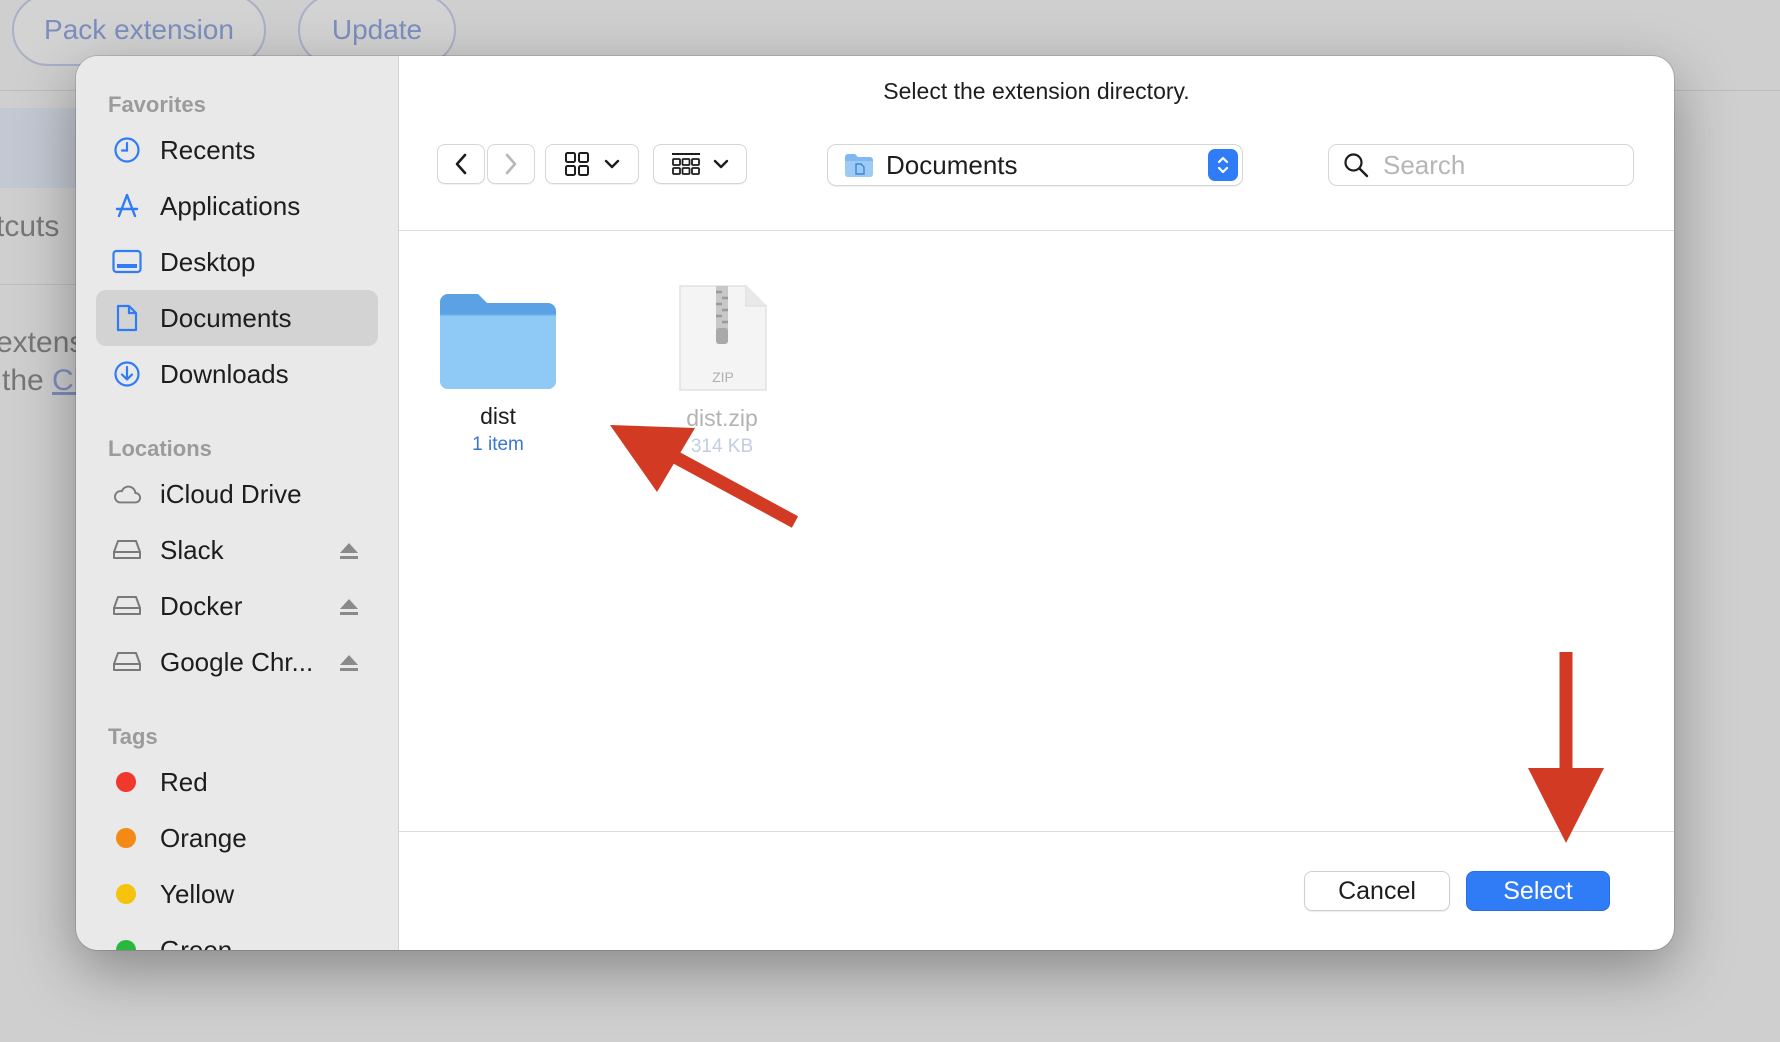 This screenshot has width=1780, height=1042. I want to click on sidebar-item-label: Applications, so click(230, 205).